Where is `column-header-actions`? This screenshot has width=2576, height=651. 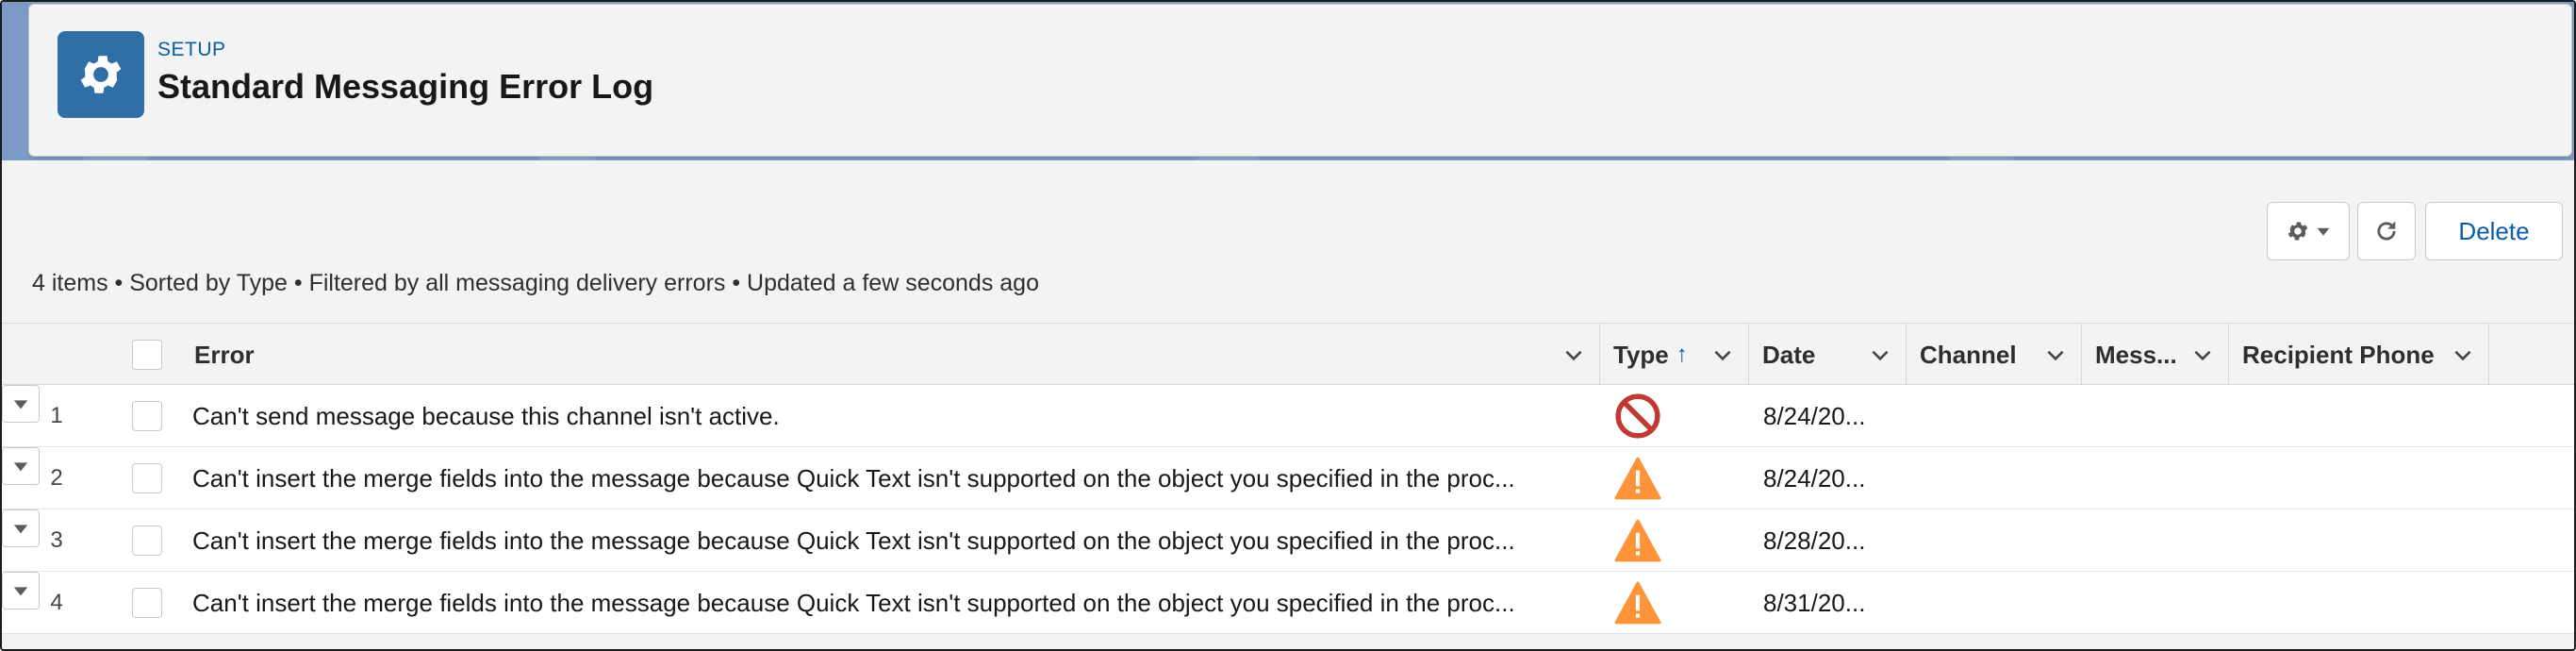
column-header-actions is located at coordinates (2531, 355).